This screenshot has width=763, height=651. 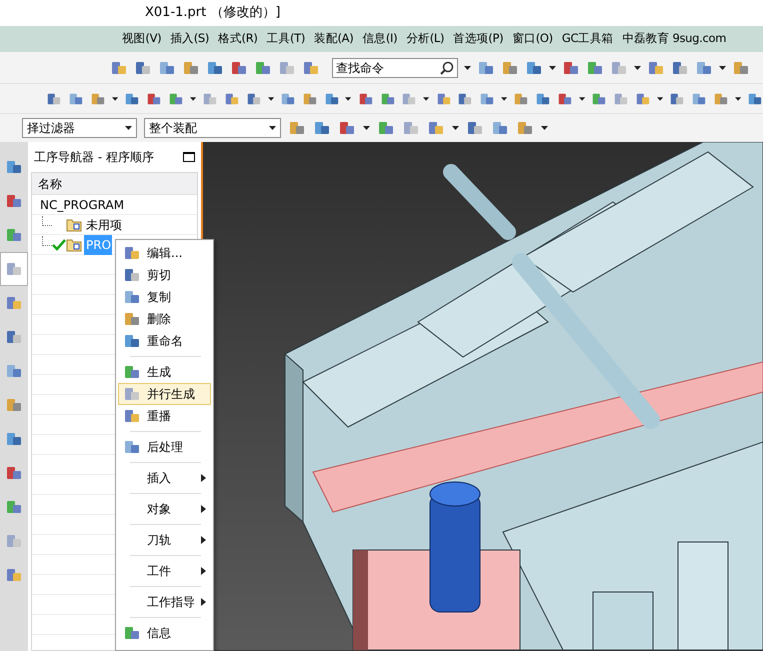 What do you see at coordinates (79, 128) in the screenshot?
I see `filter-dropdown: 择过滤器` at bounding box center [79, 128].